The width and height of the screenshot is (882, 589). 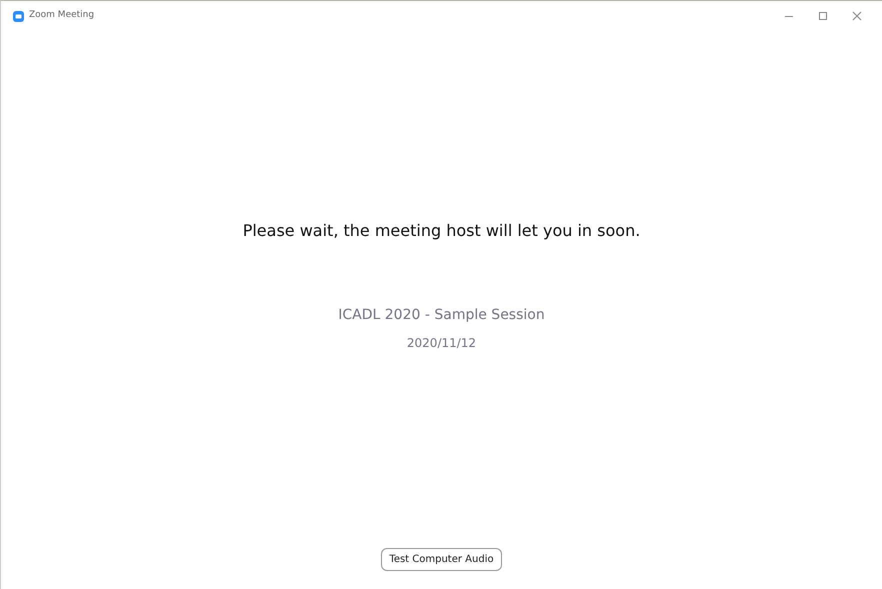 I want to click on meeting-date: 2020/11/12, so click(x=441, y=343).